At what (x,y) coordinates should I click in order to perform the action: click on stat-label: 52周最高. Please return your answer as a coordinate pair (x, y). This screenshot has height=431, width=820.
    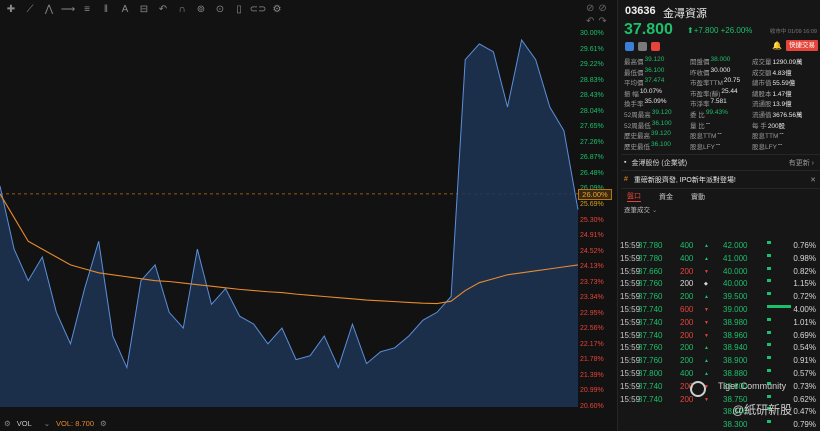
    Looking at the image, I should click on (637, 115).